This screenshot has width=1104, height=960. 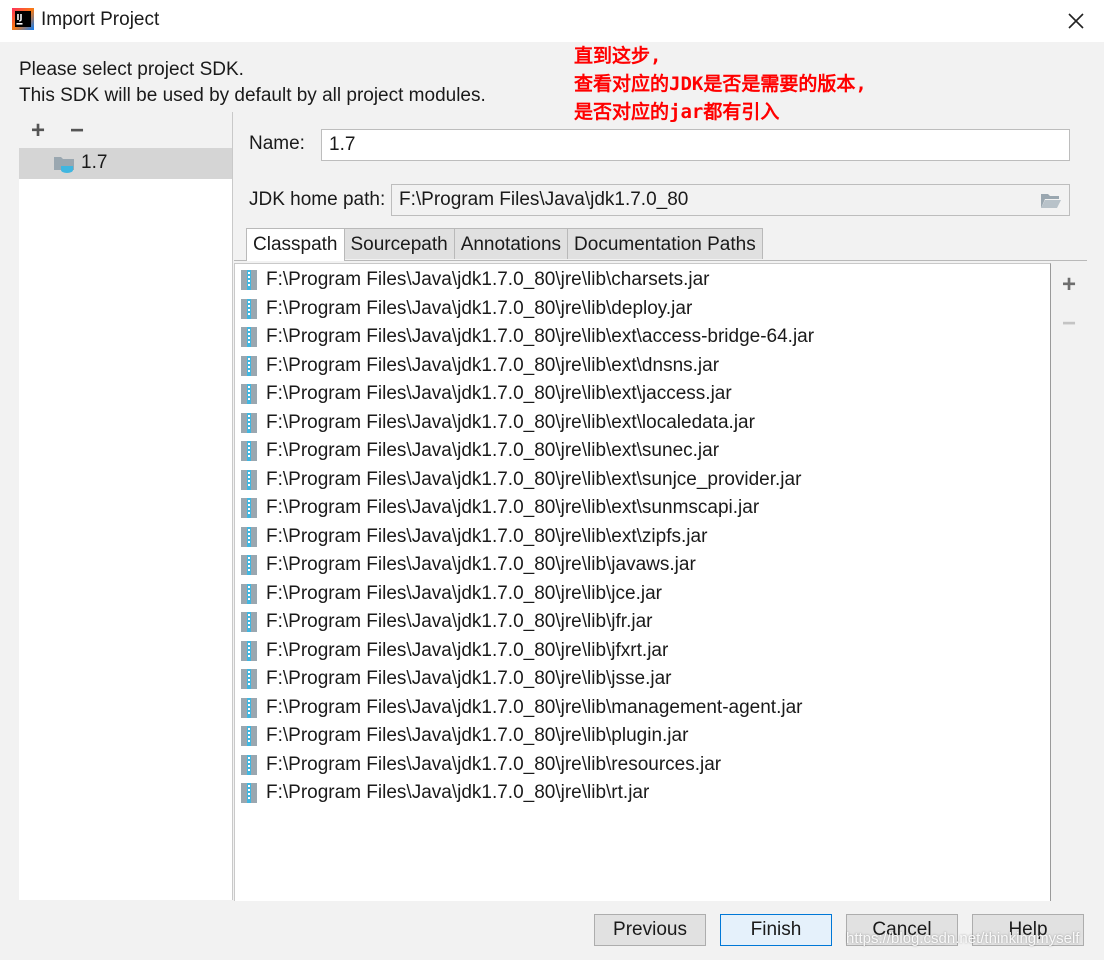 I want to click on annotation-line-2: 查看对应的JDK是否是需要的版本,, so click(x=720, y=84).